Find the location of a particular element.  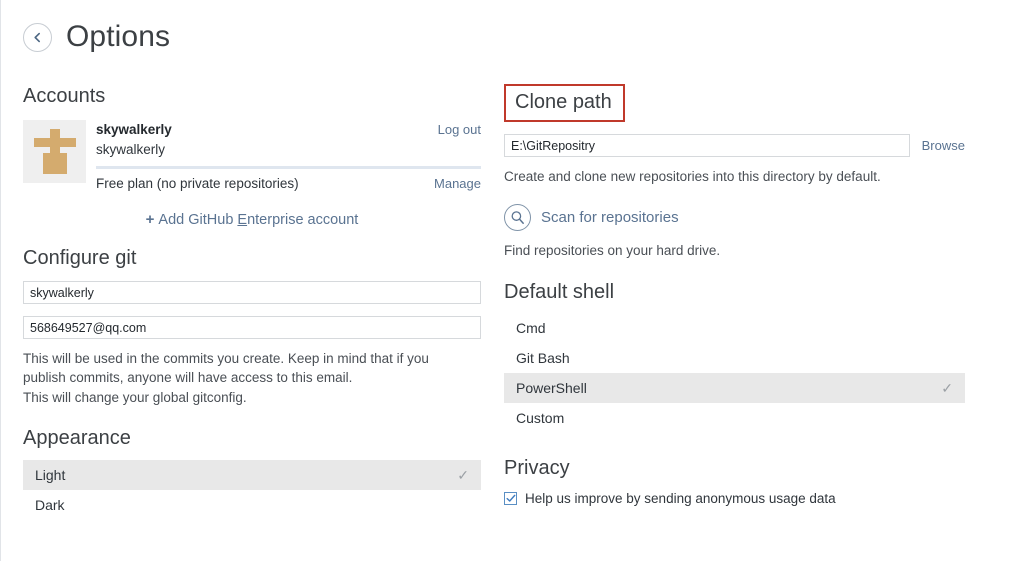

appearance-option-dark-label: Dark is located at coordinates (50, 505).